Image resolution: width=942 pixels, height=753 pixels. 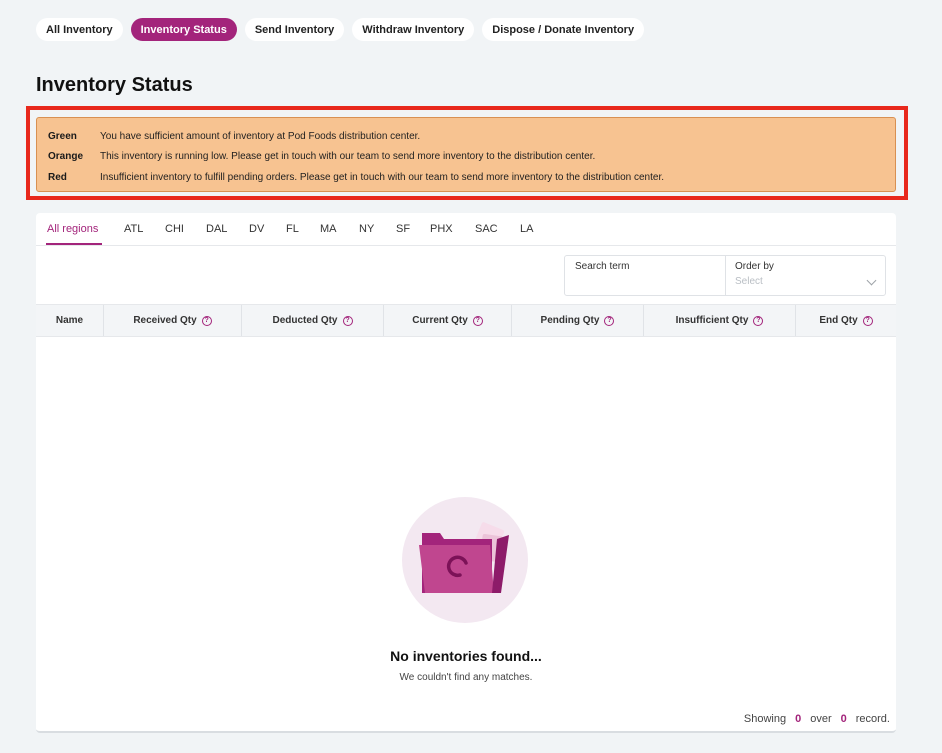 I want to click on column-label: Received Qty, so click(x=165, y=320).